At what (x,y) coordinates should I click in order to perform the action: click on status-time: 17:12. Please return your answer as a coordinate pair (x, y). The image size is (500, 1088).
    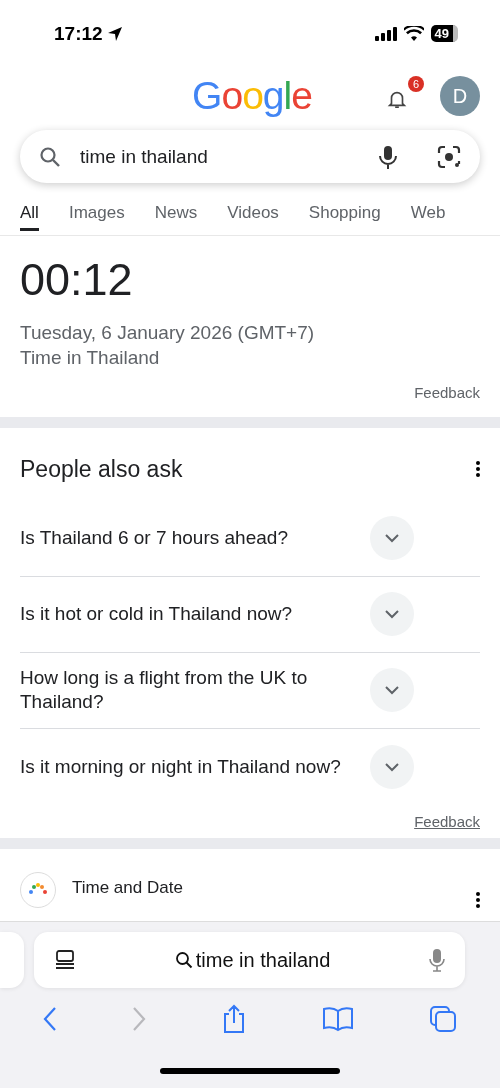
    Looking at the image, I should click on (78, 33).